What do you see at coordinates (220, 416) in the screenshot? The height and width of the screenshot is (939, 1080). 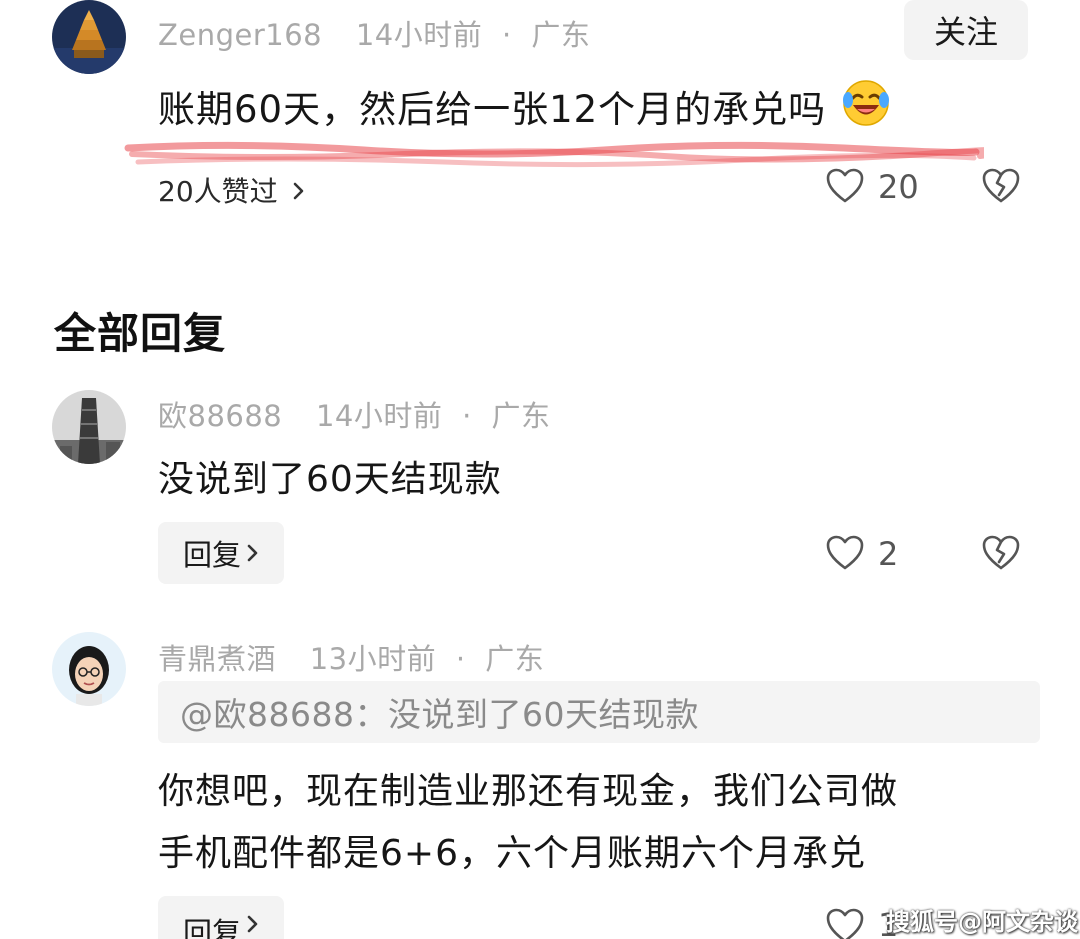 I see `username: 欧88688` at bounding box center [220, 416].